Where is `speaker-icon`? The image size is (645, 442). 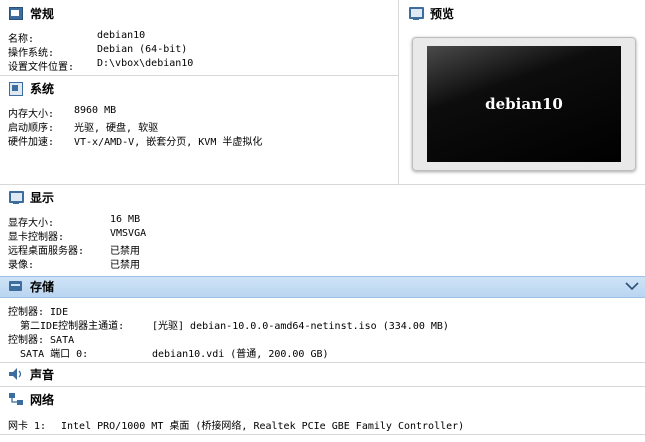 speaker-icon is located at coordinates (16, 374).